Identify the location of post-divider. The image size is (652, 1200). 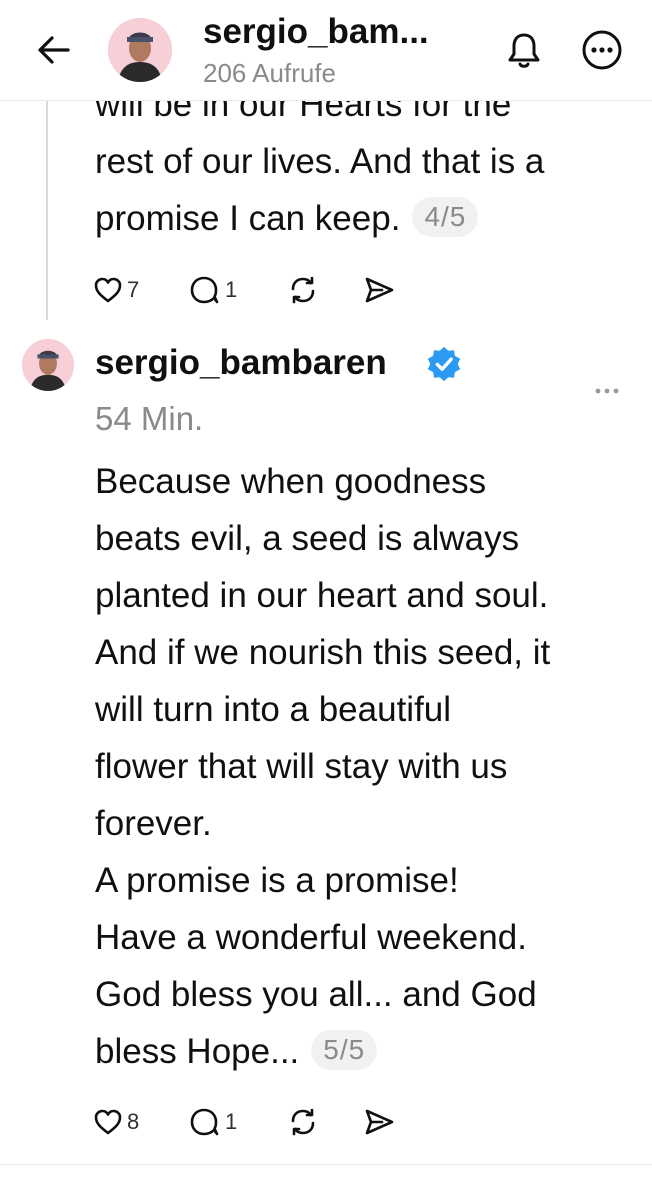
(326, 1164).